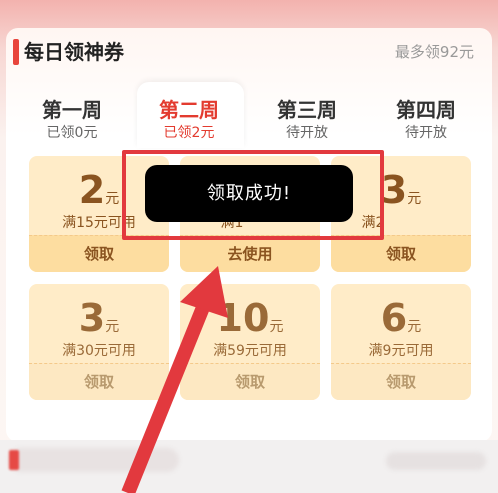  What do you see at coordinates (250, 351) in the screenshot?
I see `coupon-condition: 满59元可用` at bounding box center [250, 351].